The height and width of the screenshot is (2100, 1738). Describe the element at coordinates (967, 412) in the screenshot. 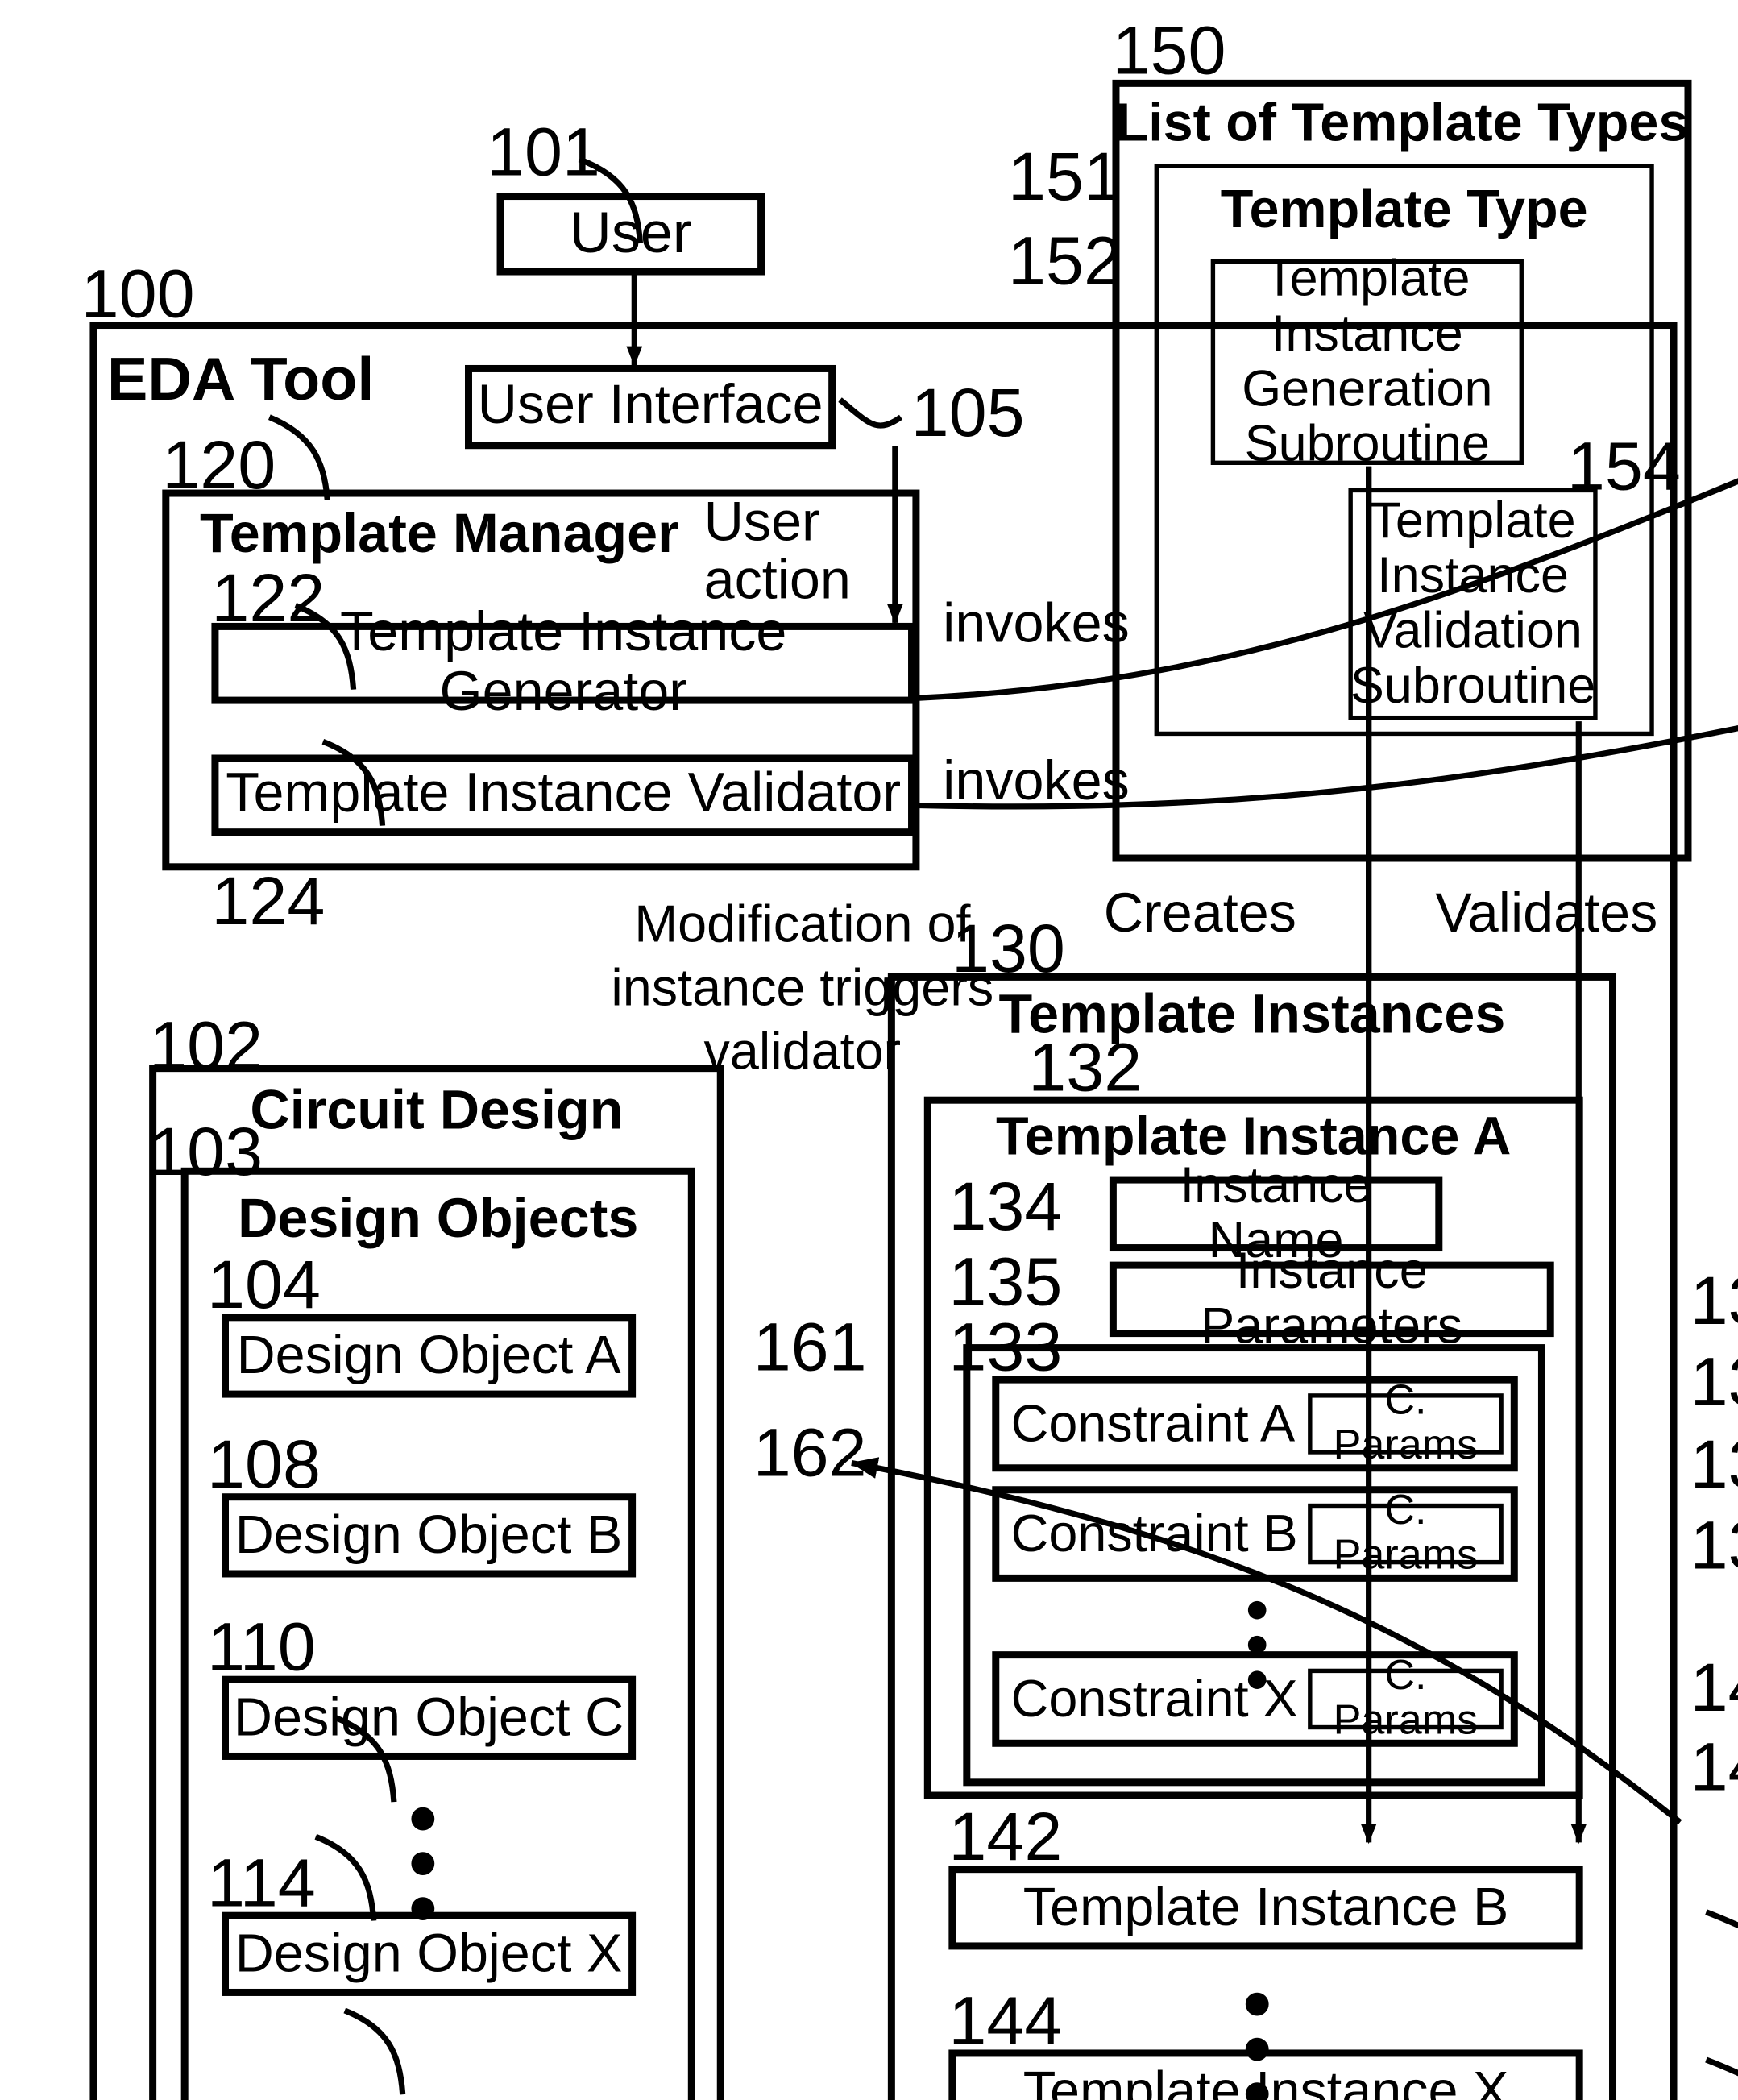

I see `ref-105: 105` at that location.